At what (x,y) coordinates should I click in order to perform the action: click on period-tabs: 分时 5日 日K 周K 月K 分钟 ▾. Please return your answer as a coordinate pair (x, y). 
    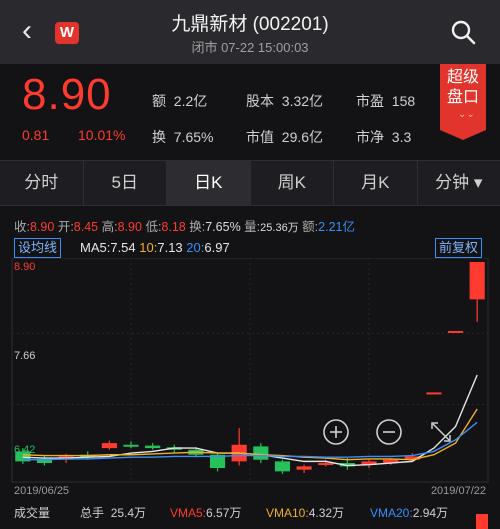
    Looking at the image, I should click on (250, 183).